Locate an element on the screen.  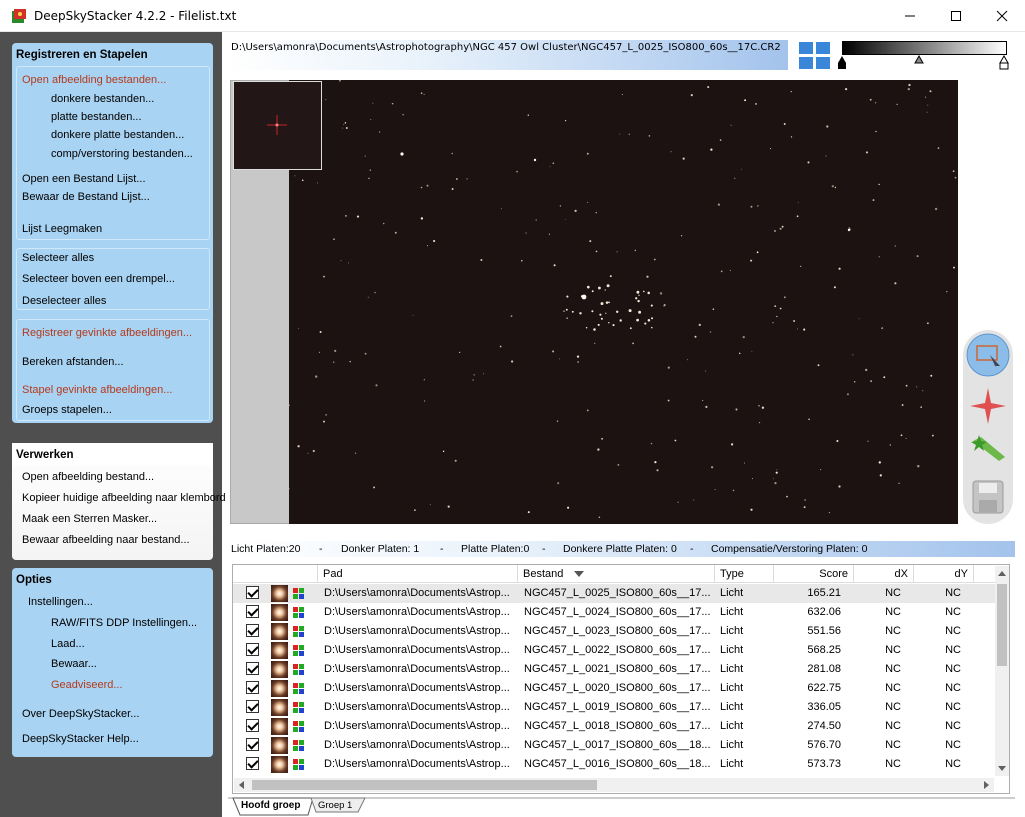
copy-clipboard-link: Kopieer huidige afbeelding naar klembord is located at coordinates (124, 498).